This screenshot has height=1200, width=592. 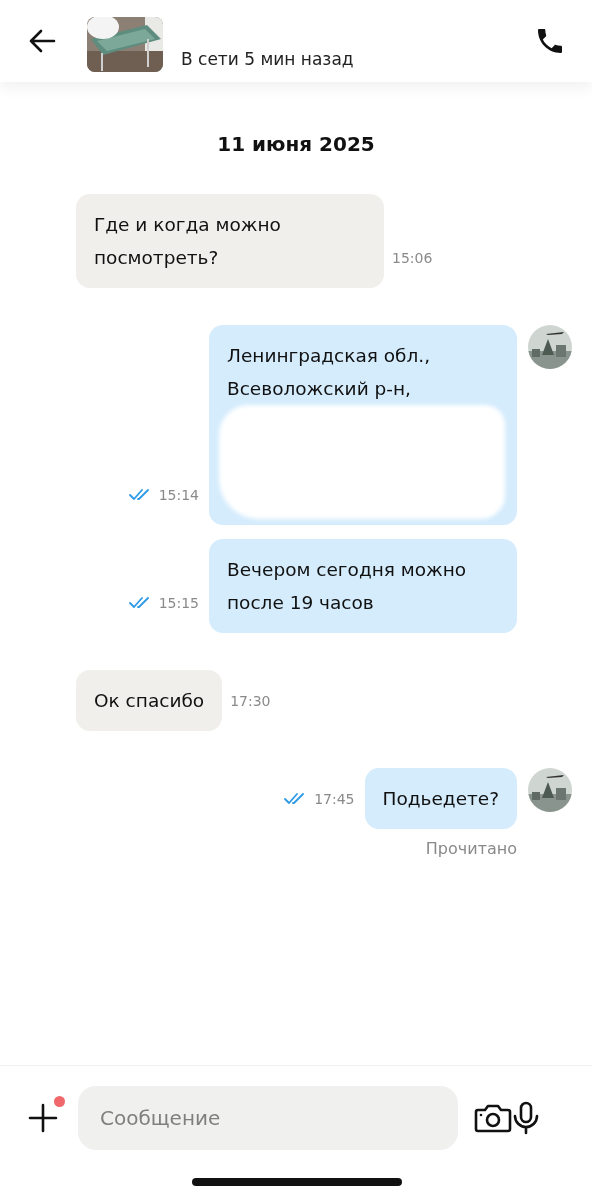 I want to click on message-text: Ленинградская обл., Всеволожский р-н,, so click(x=329, y=372).